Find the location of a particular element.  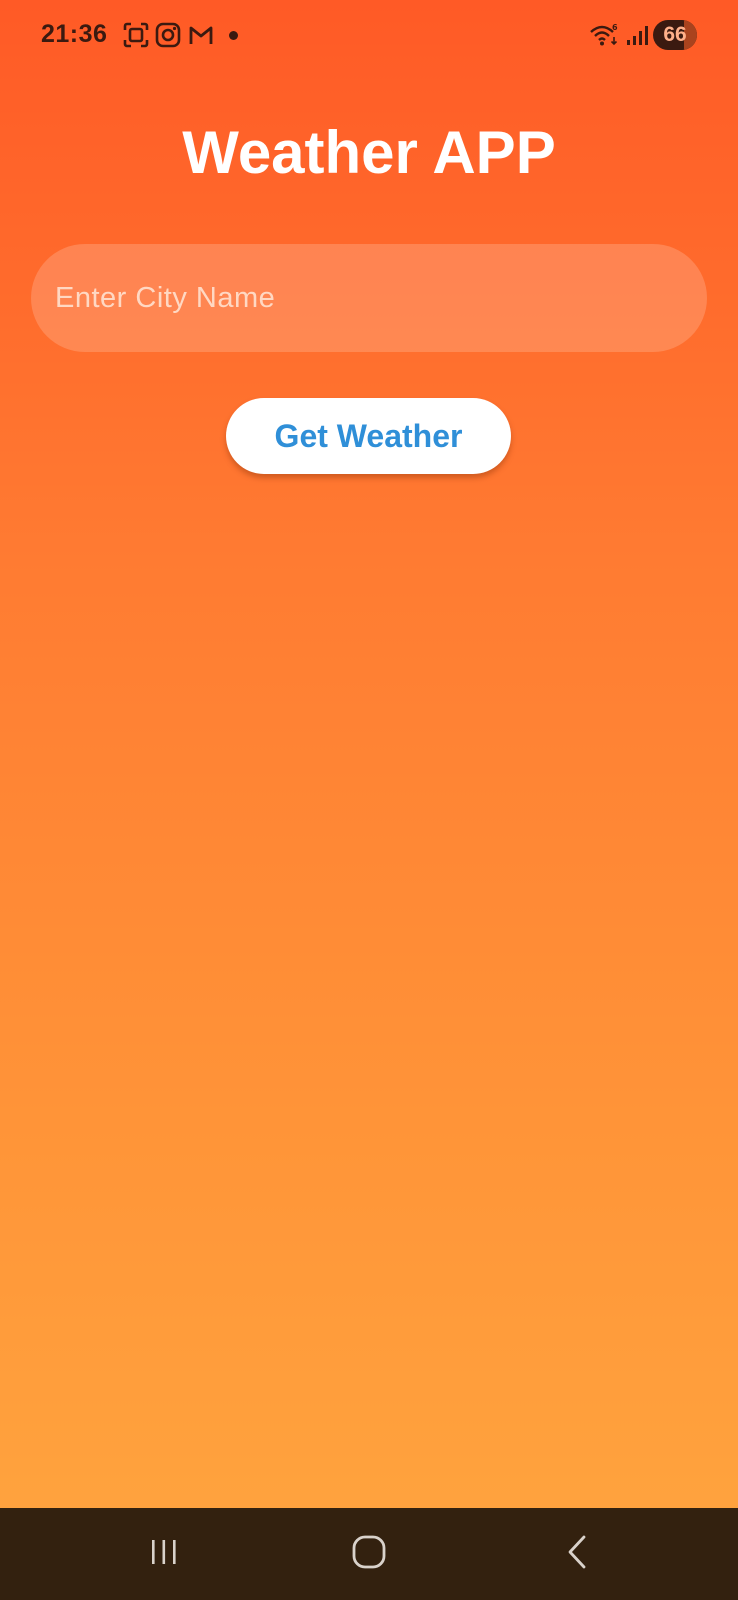

system-navigation-bar is located at coordinates (369, 1554).